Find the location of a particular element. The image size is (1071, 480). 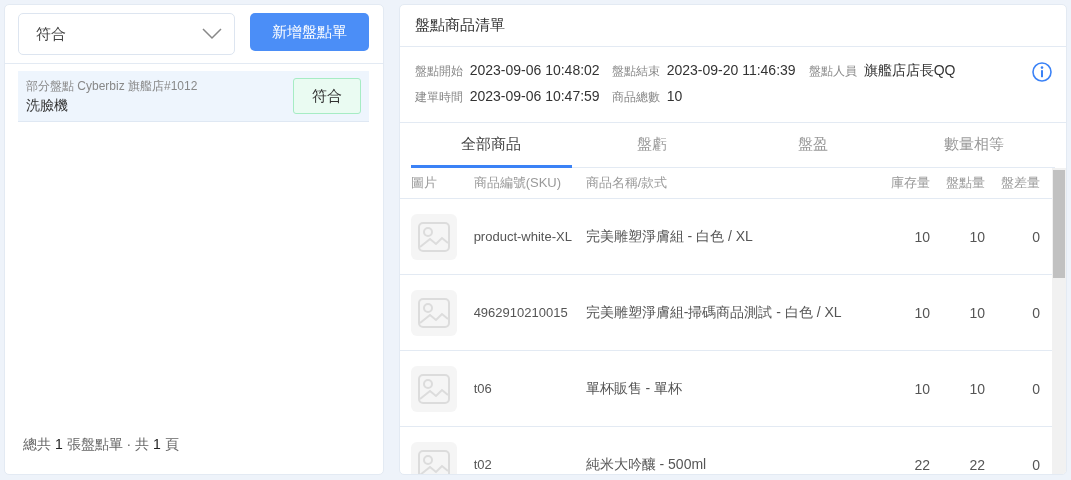

info-value: 旗艦店店長QQ is located at coordinates (909, 71).